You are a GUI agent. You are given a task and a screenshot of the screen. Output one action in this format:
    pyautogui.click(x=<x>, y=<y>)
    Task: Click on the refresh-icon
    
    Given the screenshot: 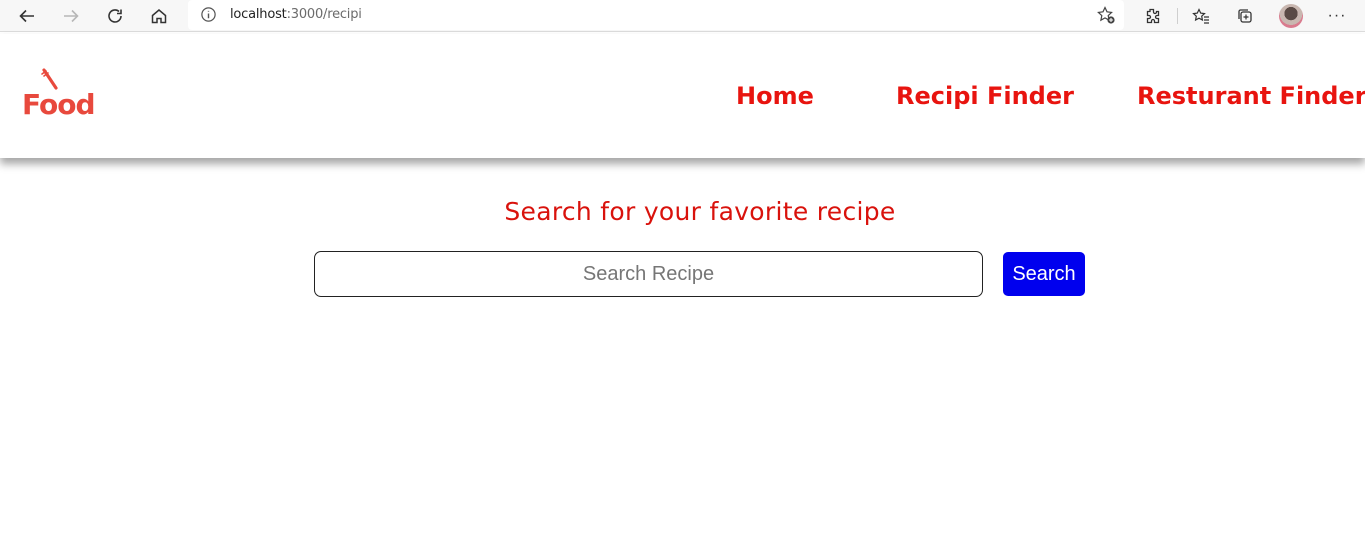 What is the action you would take?
    pyautogui.click(x=115, y=16)
    